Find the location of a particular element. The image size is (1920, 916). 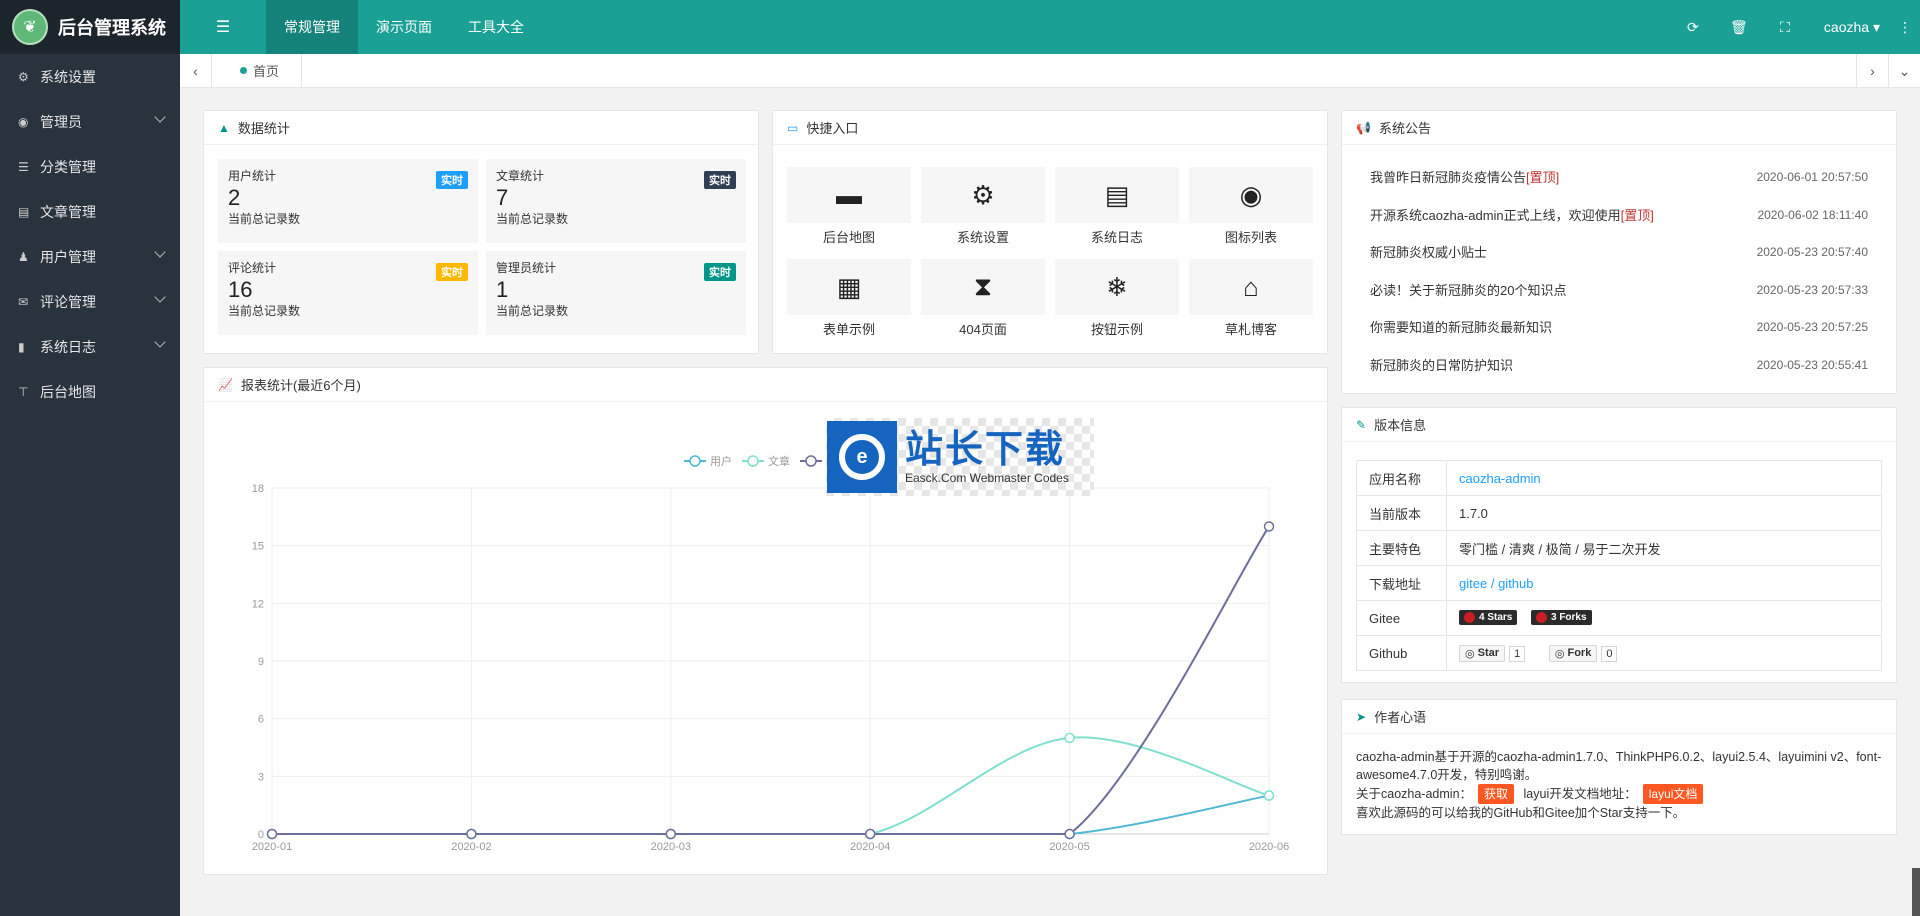

sidebar-item: ▤ 文章管理 is located at coordinates (90, 211).